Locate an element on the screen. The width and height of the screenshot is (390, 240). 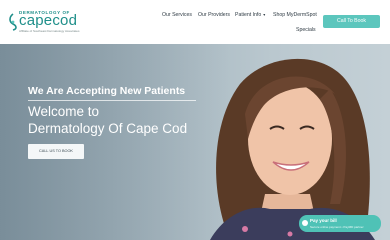
nav-our-providers: Our Providers is located at coordinates (214, 15).